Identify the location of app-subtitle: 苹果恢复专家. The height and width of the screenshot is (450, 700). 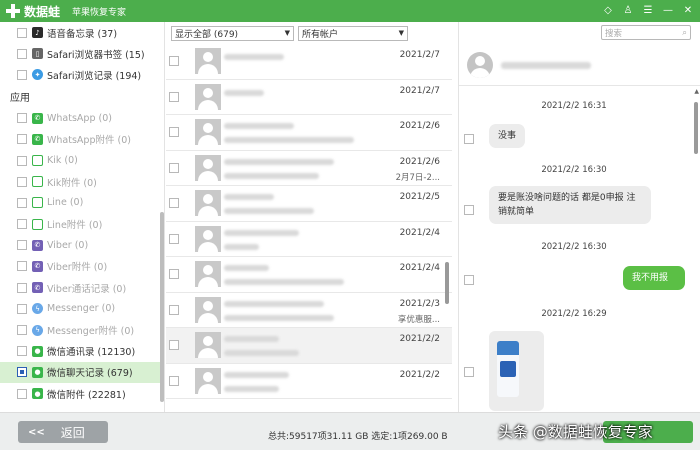
(99, 12).